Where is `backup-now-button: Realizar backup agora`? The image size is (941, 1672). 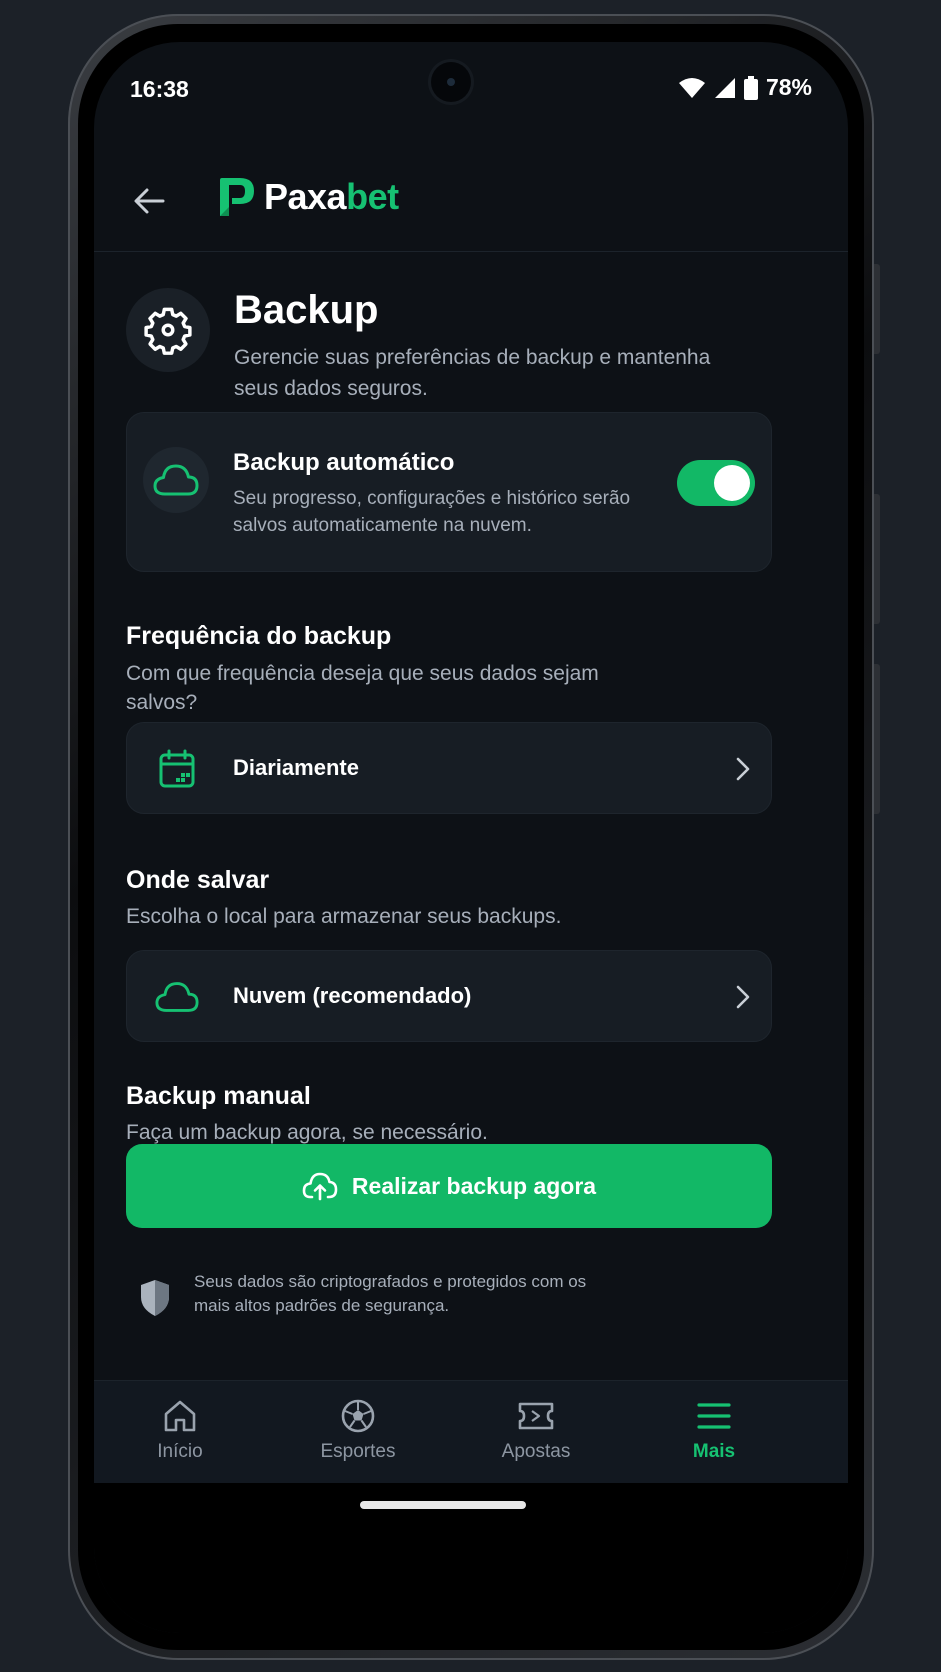
backup-now-button: Realizar backup agora is located at coordinates (449, 1186).